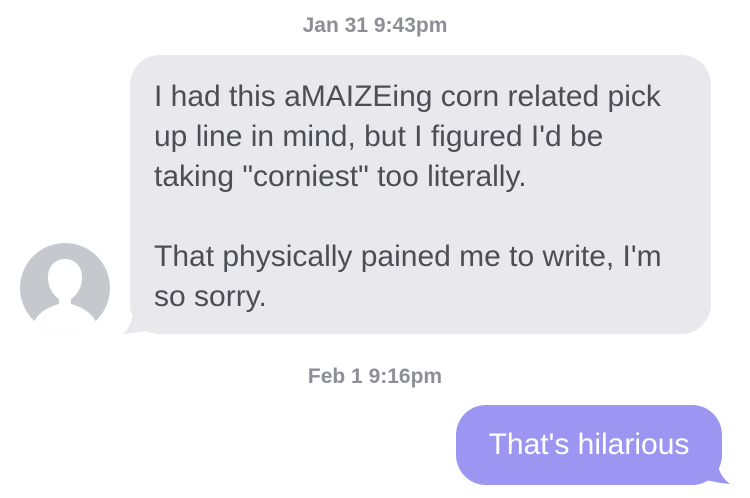  I want to click on message-timestamp: Feb 1 9:16pm, so click(375, 376).